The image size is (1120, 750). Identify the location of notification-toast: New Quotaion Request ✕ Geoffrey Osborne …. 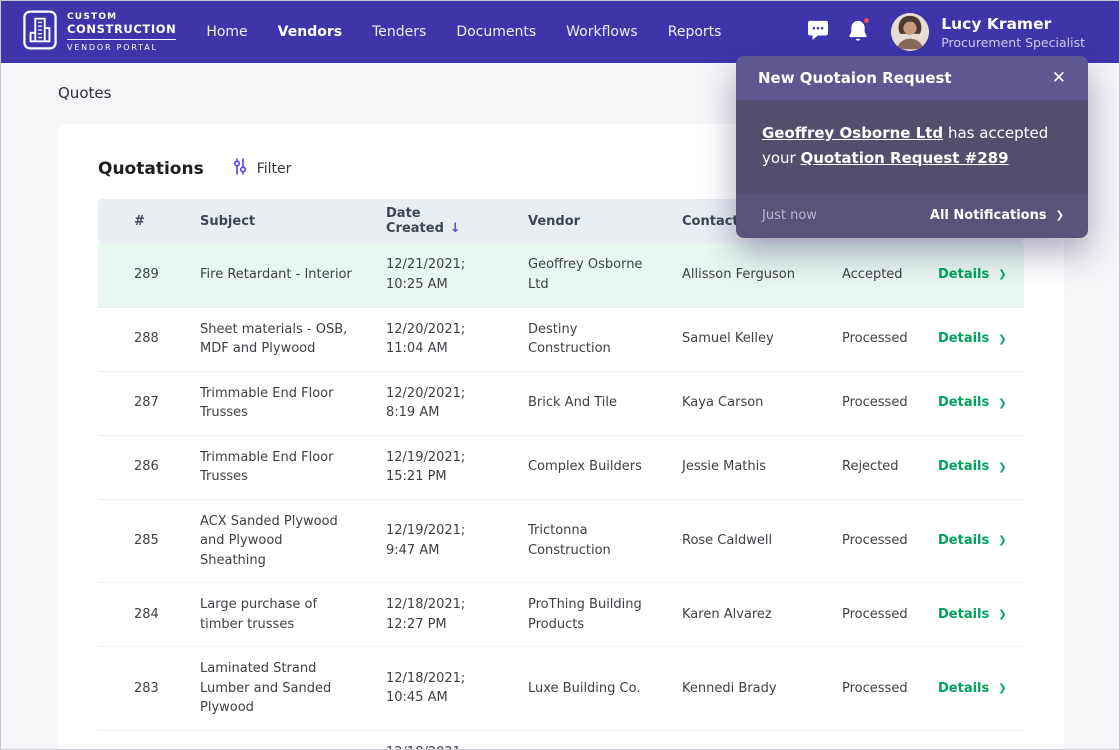
(912, 147).